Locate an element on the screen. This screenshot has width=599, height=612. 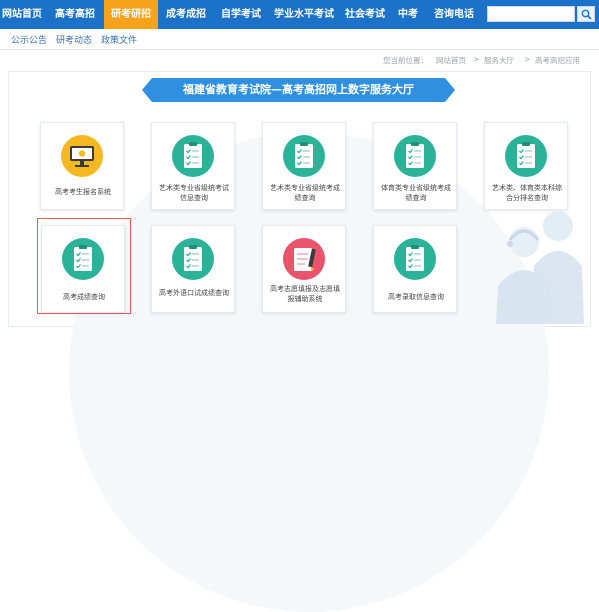
customer-service-figures is located at coordinates (540, 267).